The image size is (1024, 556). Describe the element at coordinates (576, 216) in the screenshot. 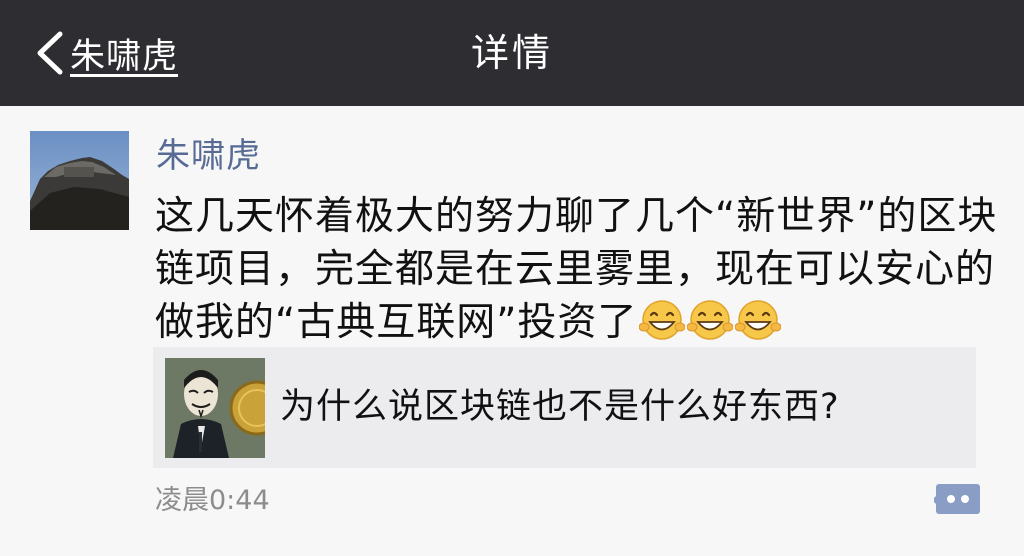

I see `post-text-line: 这几天怀着极大的努力聊了几个“新世界”的区块` at that location.